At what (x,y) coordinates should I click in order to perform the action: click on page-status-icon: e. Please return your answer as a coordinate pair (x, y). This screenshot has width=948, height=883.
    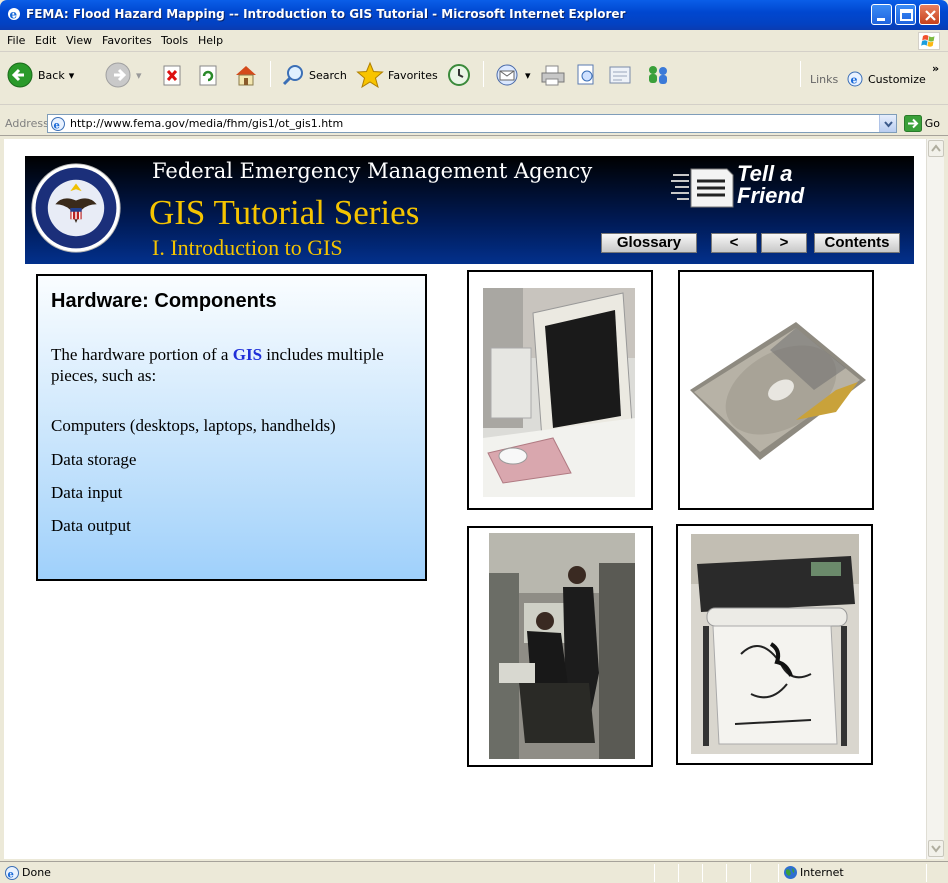
    Looking at the image, I should click on (12, 873).